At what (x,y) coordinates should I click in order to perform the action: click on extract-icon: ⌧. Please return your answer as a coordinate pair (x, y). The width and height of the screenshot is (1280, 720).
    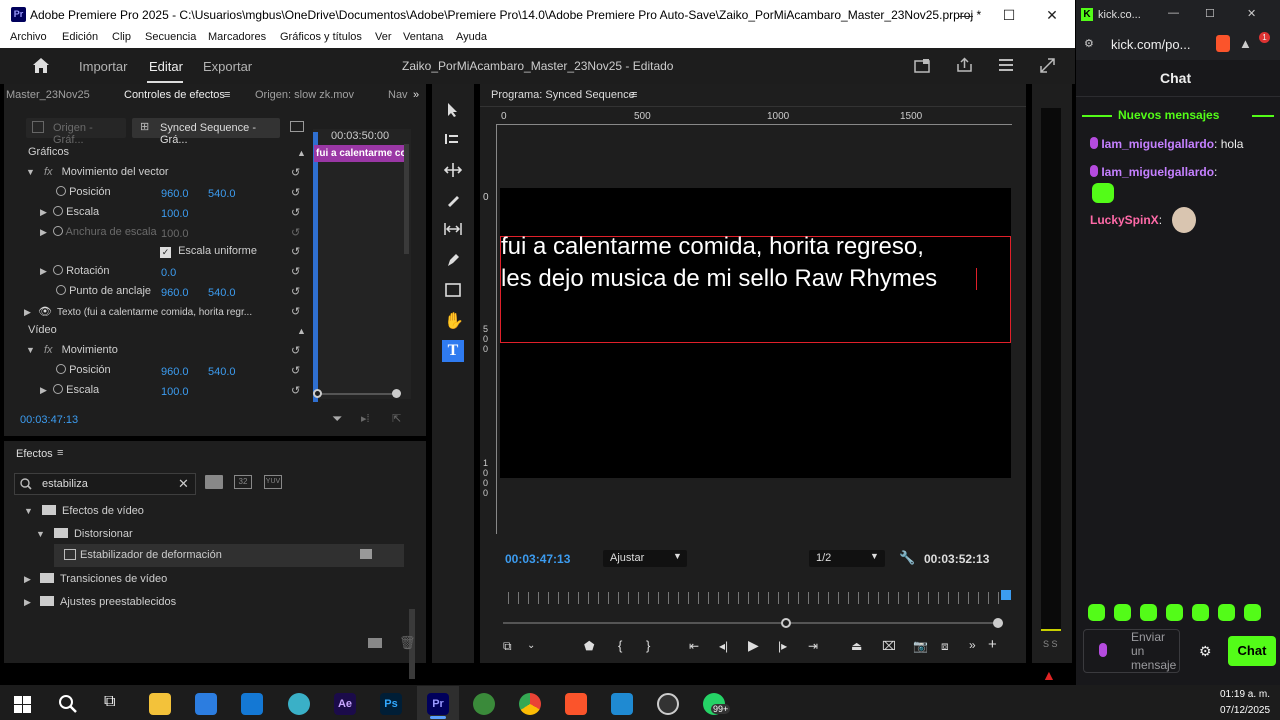
    Looking at the image, I should click on (889, 646).